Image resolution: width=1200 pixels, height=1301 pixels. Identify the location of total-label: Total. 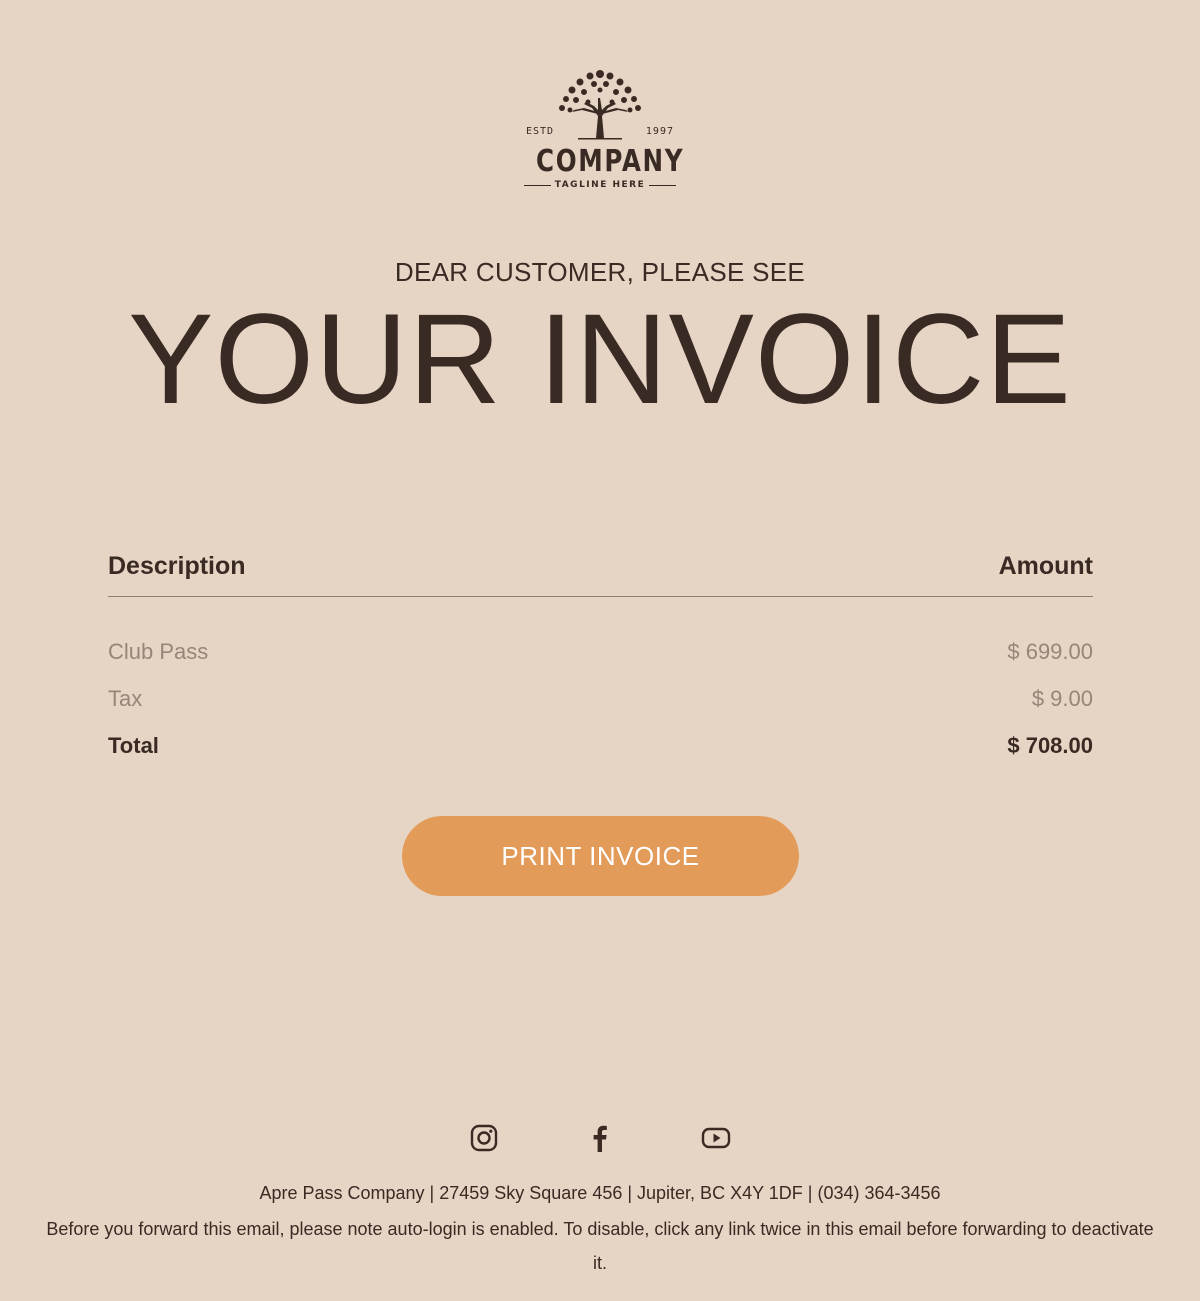
(133, 745).